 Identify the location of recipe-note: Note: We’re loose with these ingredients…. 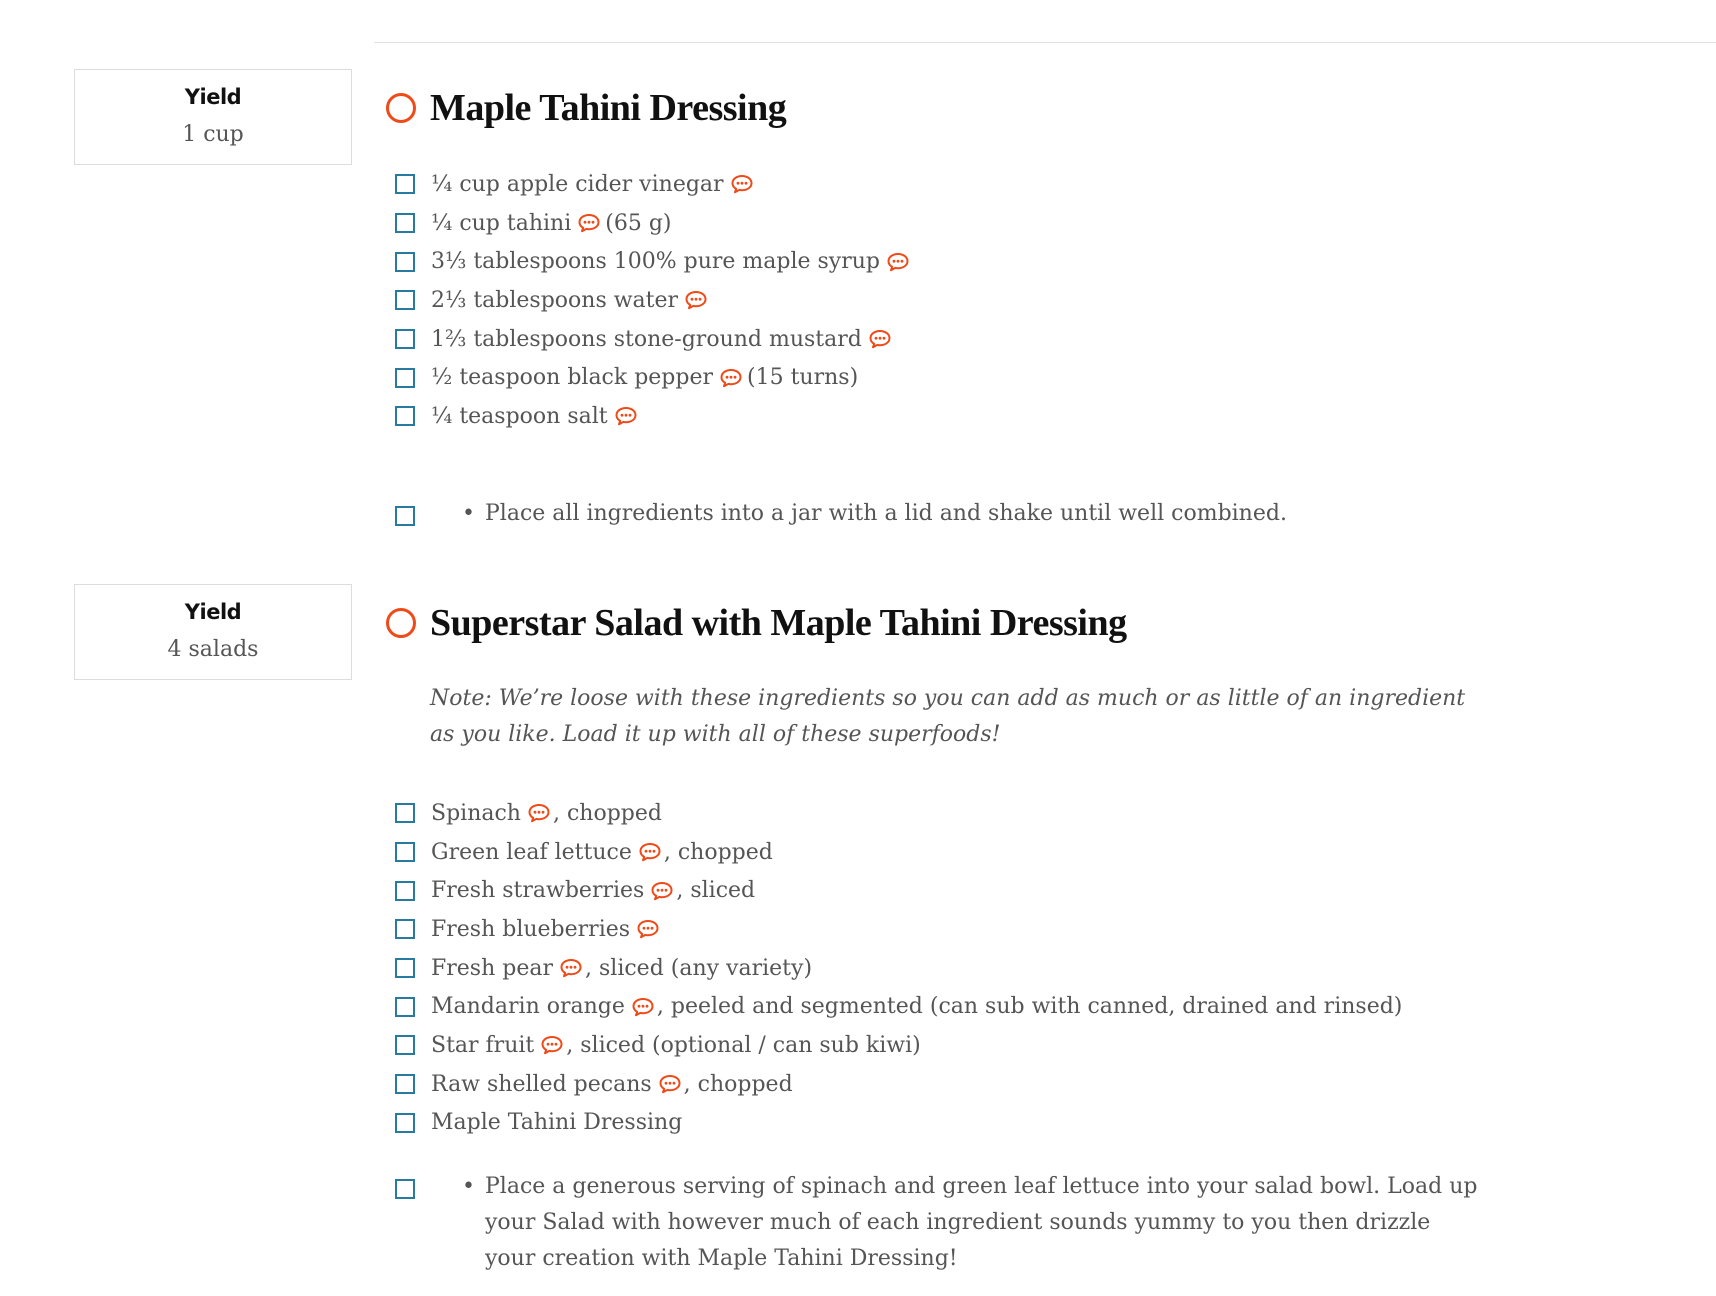
(948, 716).